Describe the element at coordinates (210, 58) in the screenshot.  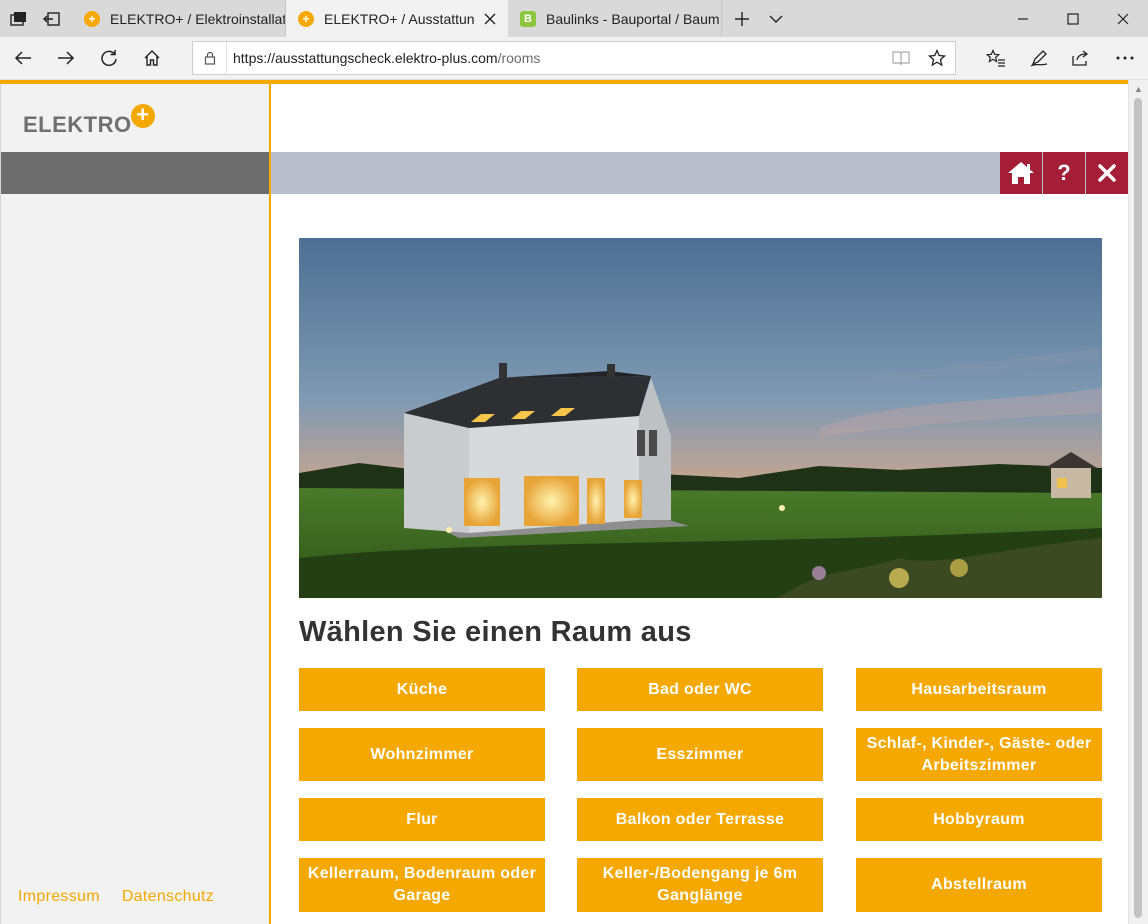
I see `lock-icon` at that location.